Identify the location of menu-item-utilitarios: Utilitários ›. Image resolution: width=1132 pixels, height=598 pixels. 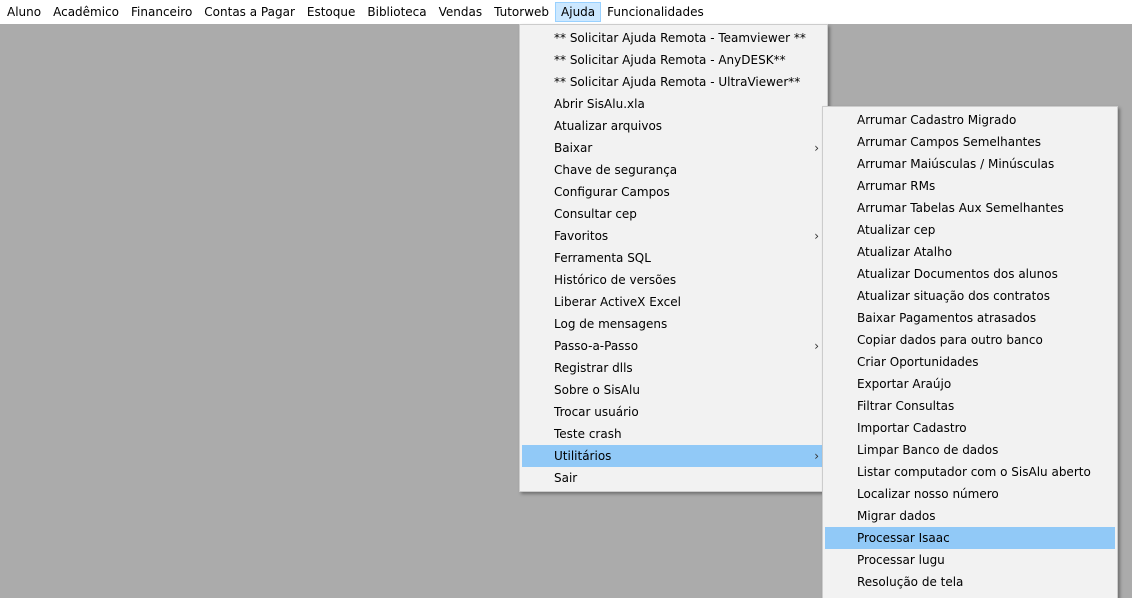
(673, 456).